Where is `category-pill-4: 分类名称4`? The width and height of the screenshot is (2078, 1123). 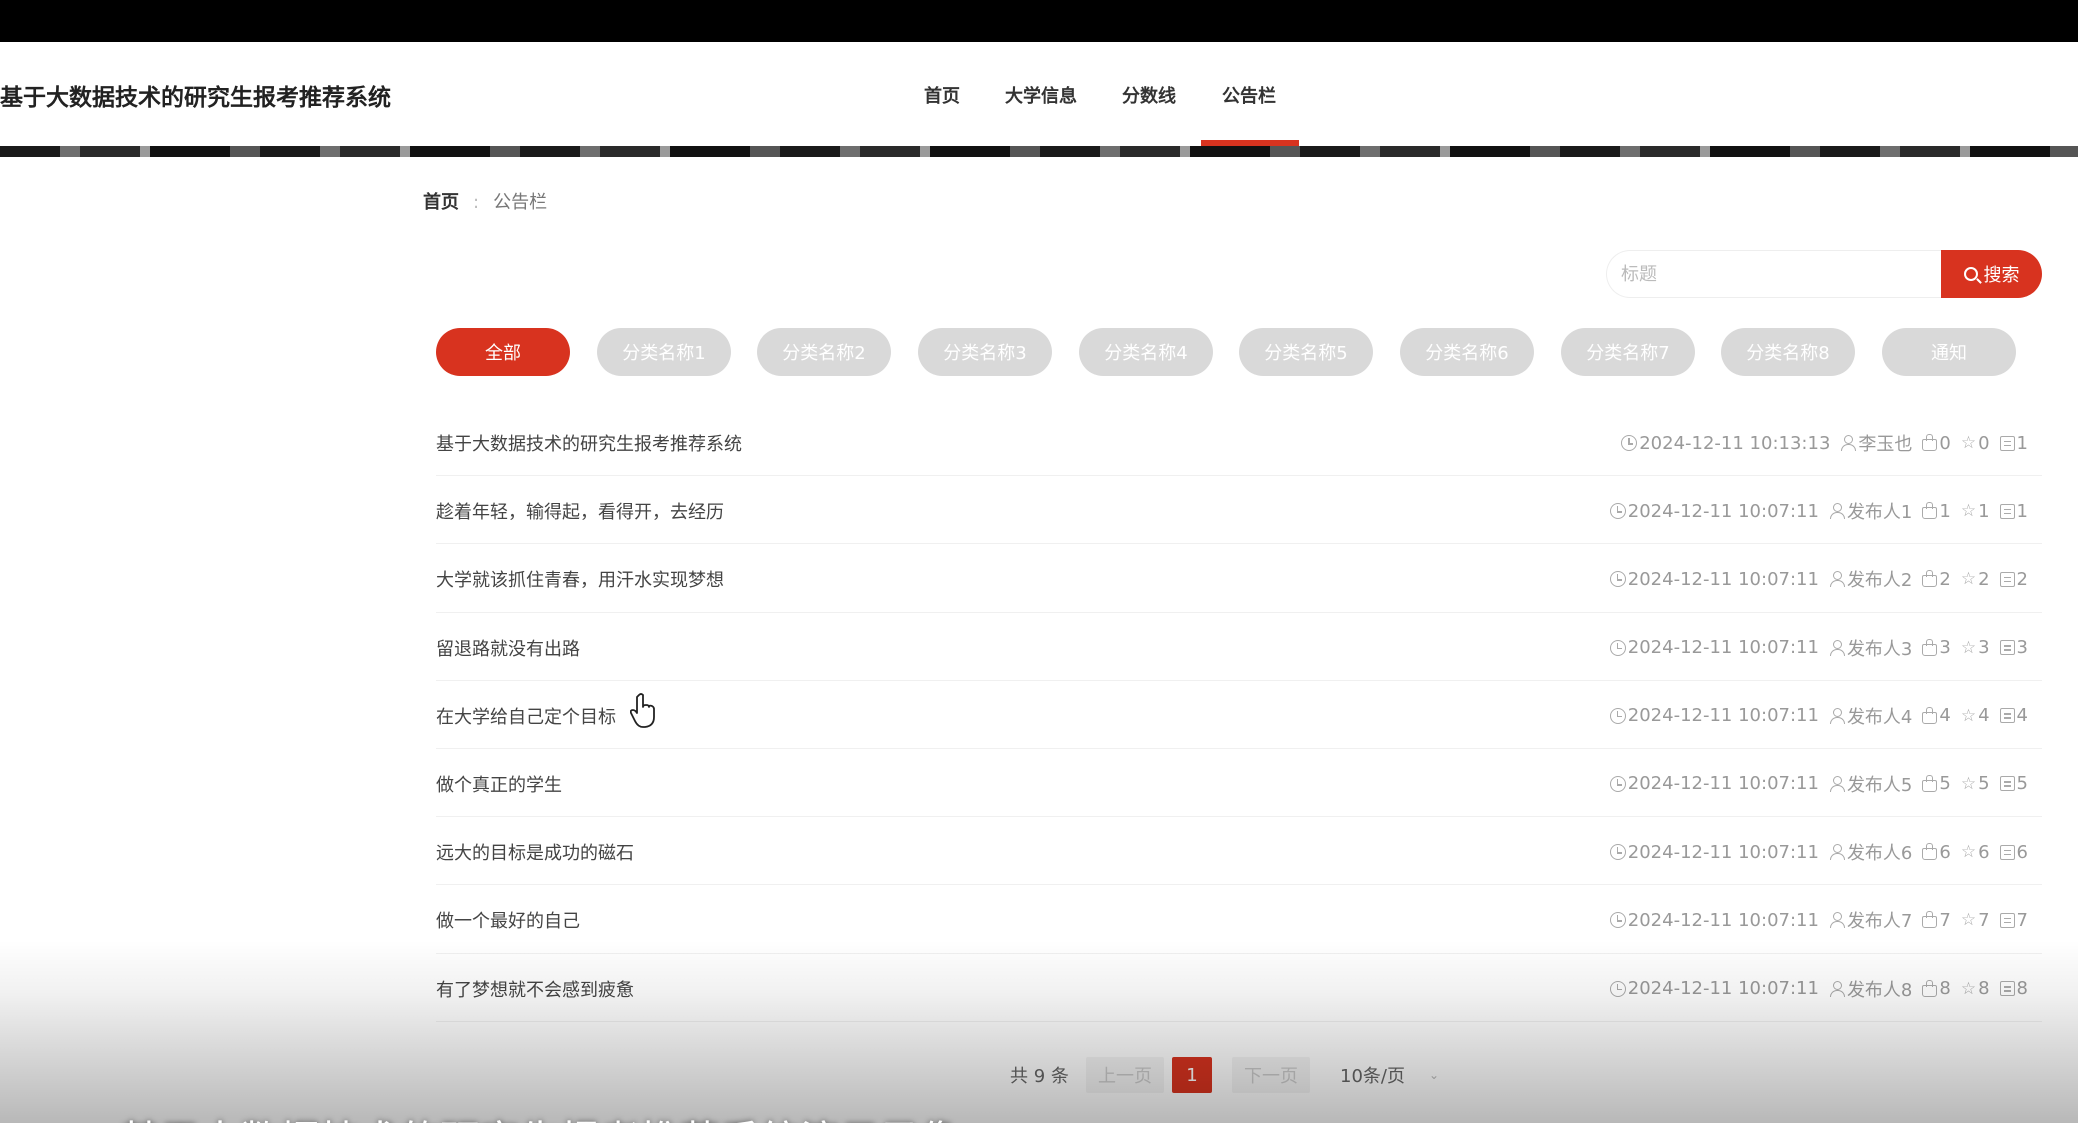
category-pill-4: 分类名称4 is located at coordinates (1146, 352).